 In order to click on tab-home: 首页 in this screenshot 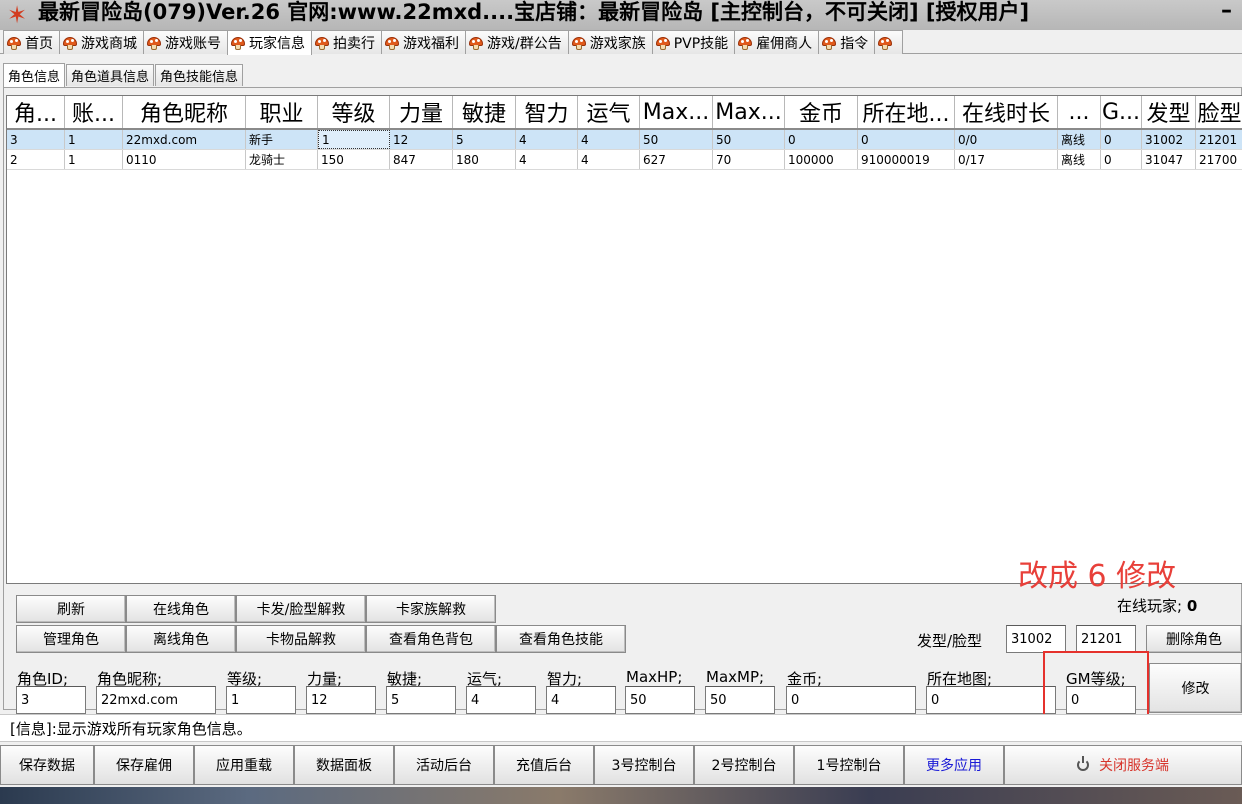, I will do `click(31, 42)`.